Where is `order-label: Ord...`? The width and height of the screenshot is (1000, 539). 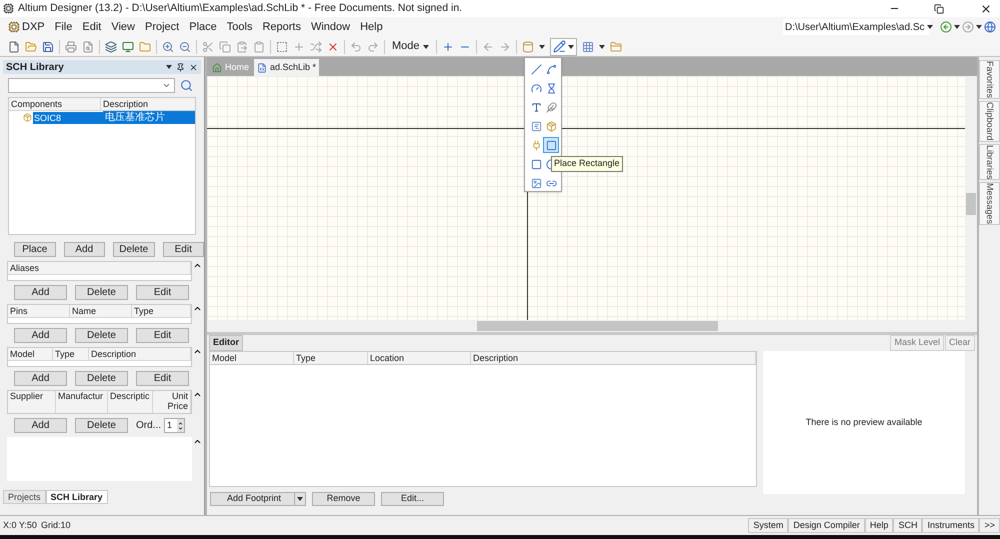 order-label: Ord... is located at coordinates (149, 426).